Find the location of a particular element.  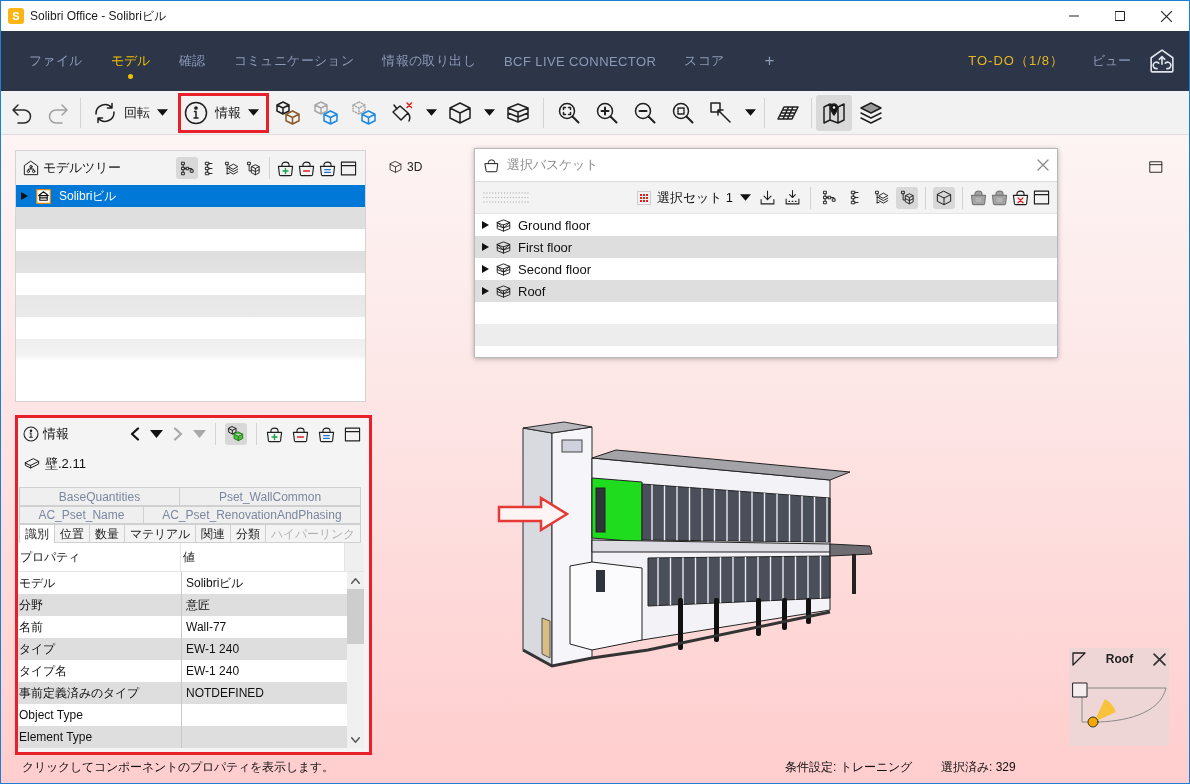

table-cell-text: モデル is located at coordinates (37, 583).